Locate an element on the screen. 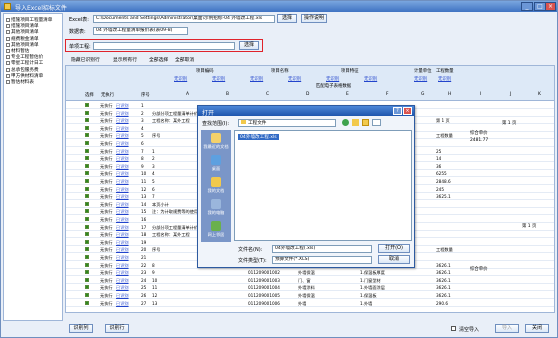 This screenshot has width=558, height=338. table-row: 无执行 已识别 26 12 011209001005 外墙保温 1.保温板 3626.1 is located at coordinates (310, 295).